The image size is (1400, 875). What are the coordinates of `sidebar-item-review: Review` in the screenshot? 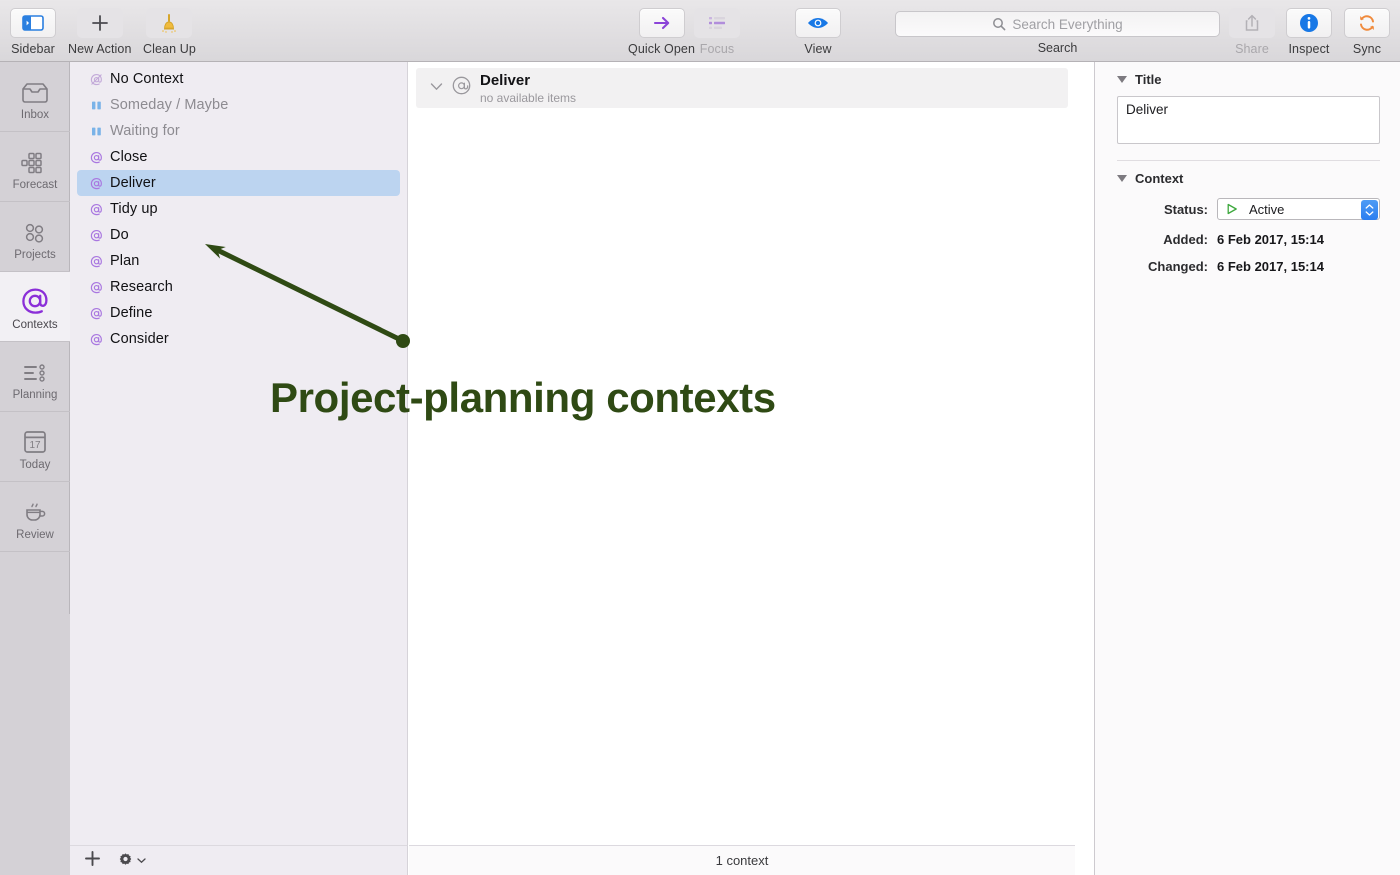 It's located at (35, 517).